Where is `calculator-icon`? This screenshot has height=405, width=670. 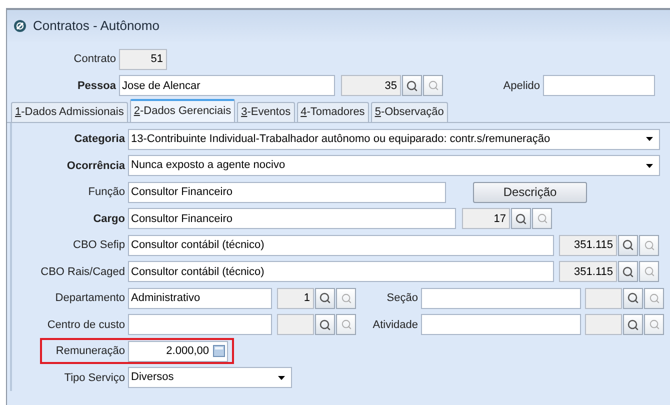 calculator-icon is located at coordinates (219, 351).